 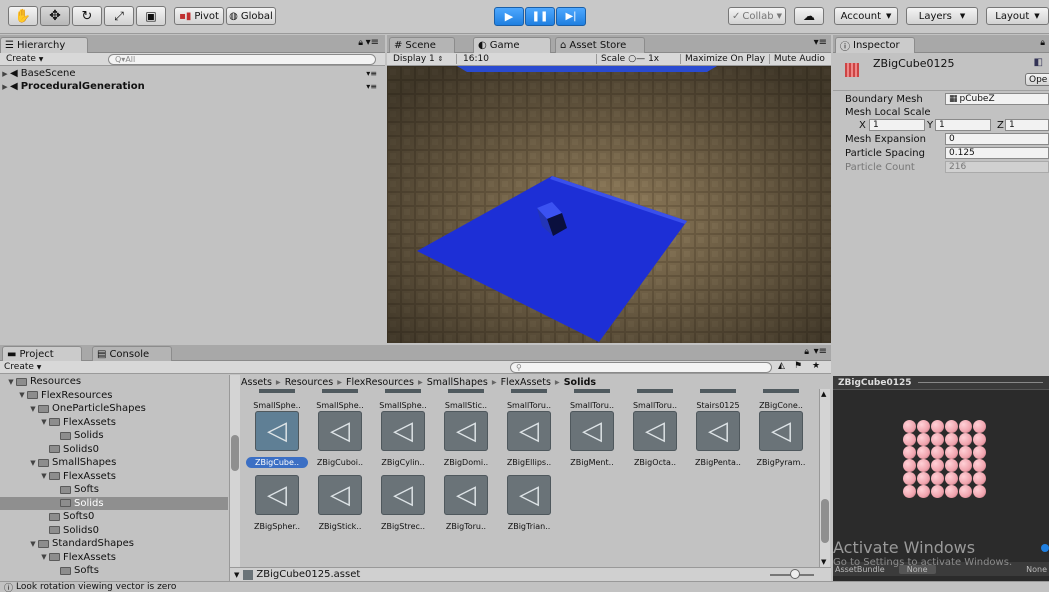 I want to click on asset-item: ◁ ZBigDomi.., so click(x=466, y=439).